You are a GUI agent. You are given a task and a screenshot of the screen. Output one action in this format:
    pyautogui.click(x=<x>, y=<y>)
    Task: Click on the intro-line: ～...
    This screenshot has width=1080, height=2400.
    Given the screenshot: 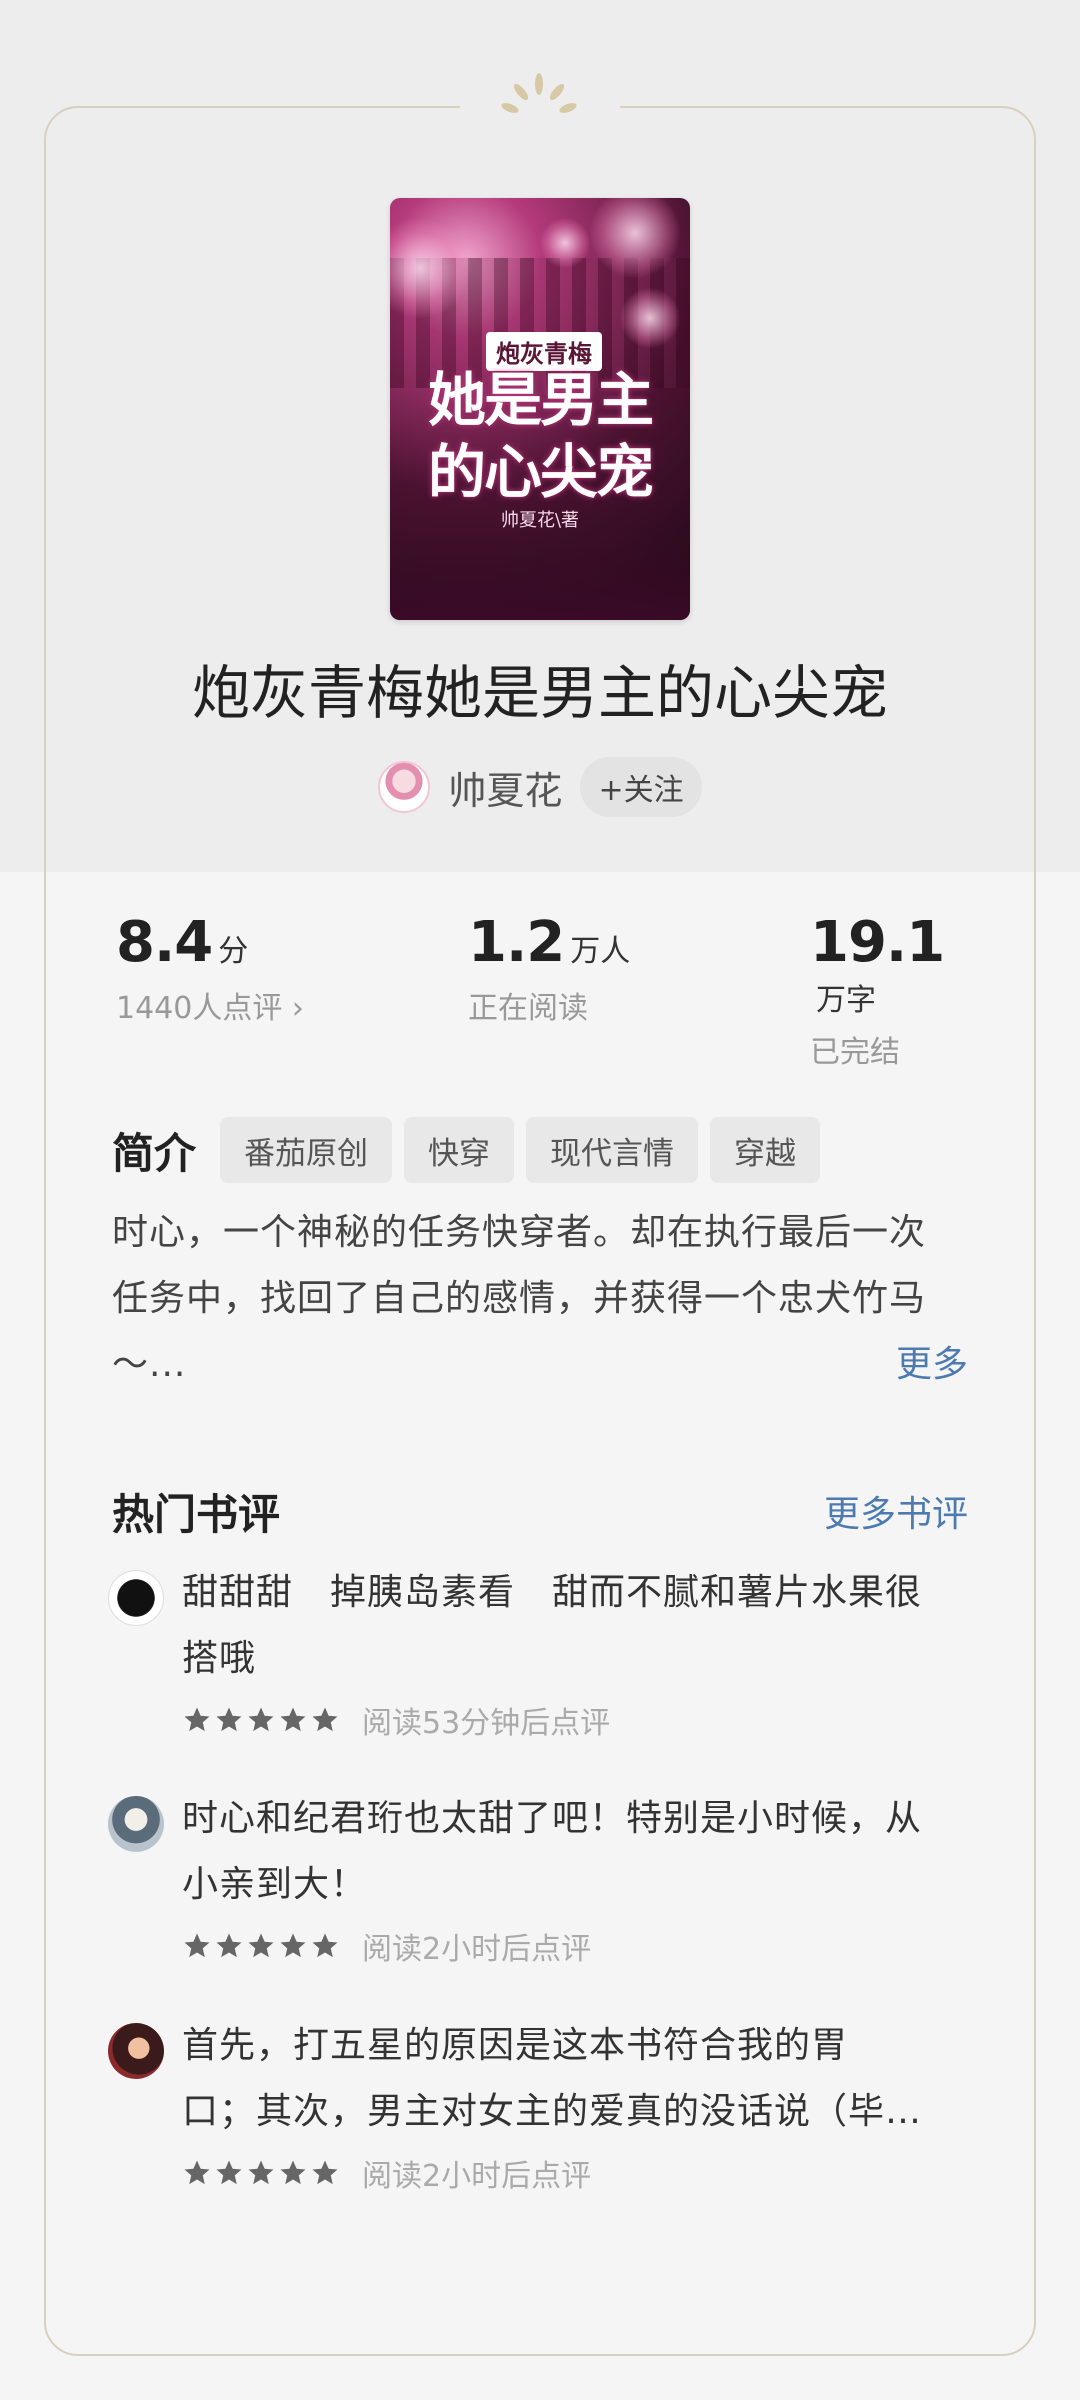 What is the action you would take?
    pyautogui.click(x=149, y=1364)
    